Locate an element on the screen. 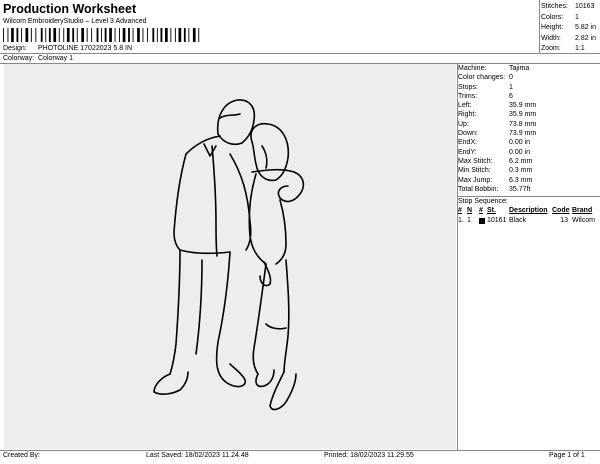 This screenshot has height=464, width=600. page-title: Production Worksheet is located at coordinates (70, 9).